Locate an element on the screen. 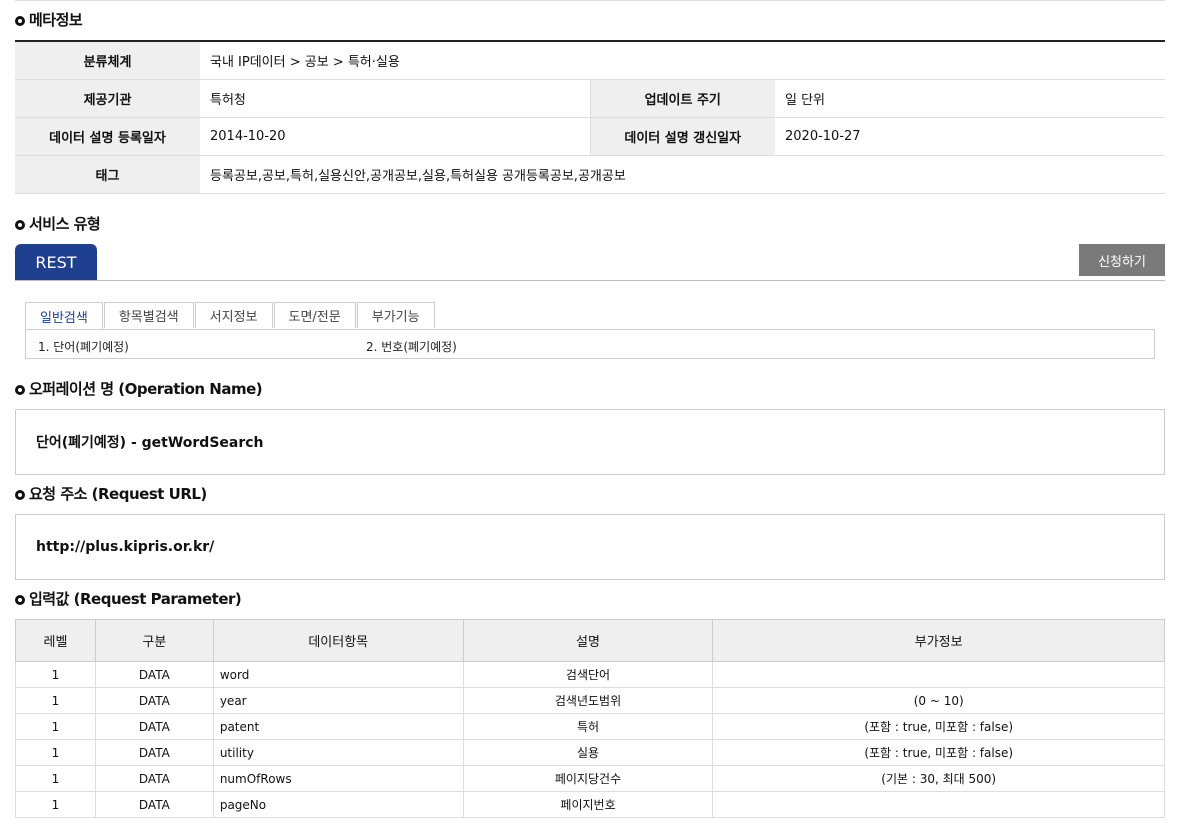  service-section-title: 서비스 유형 is located at coordinates (58, 223).